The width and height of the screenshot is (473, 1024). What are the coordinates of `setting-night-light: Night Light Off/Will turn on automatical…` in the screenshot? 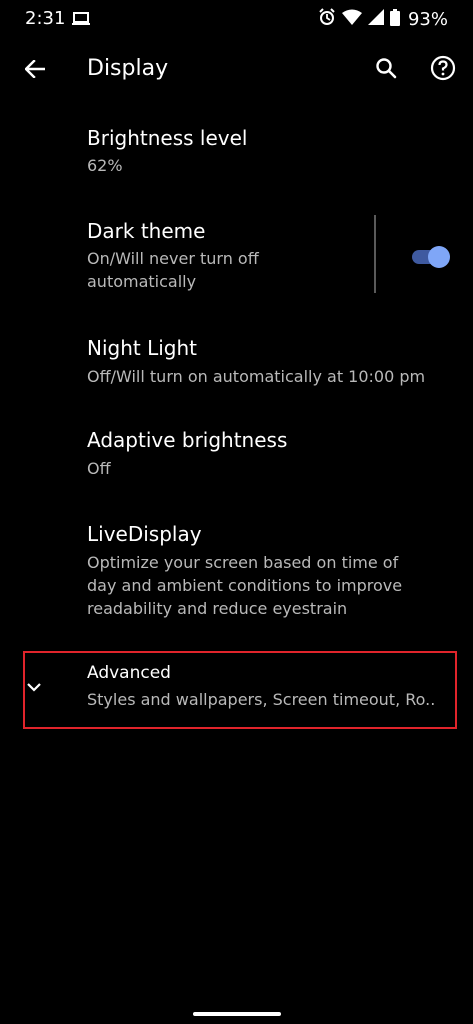 It's located at (236, 360).